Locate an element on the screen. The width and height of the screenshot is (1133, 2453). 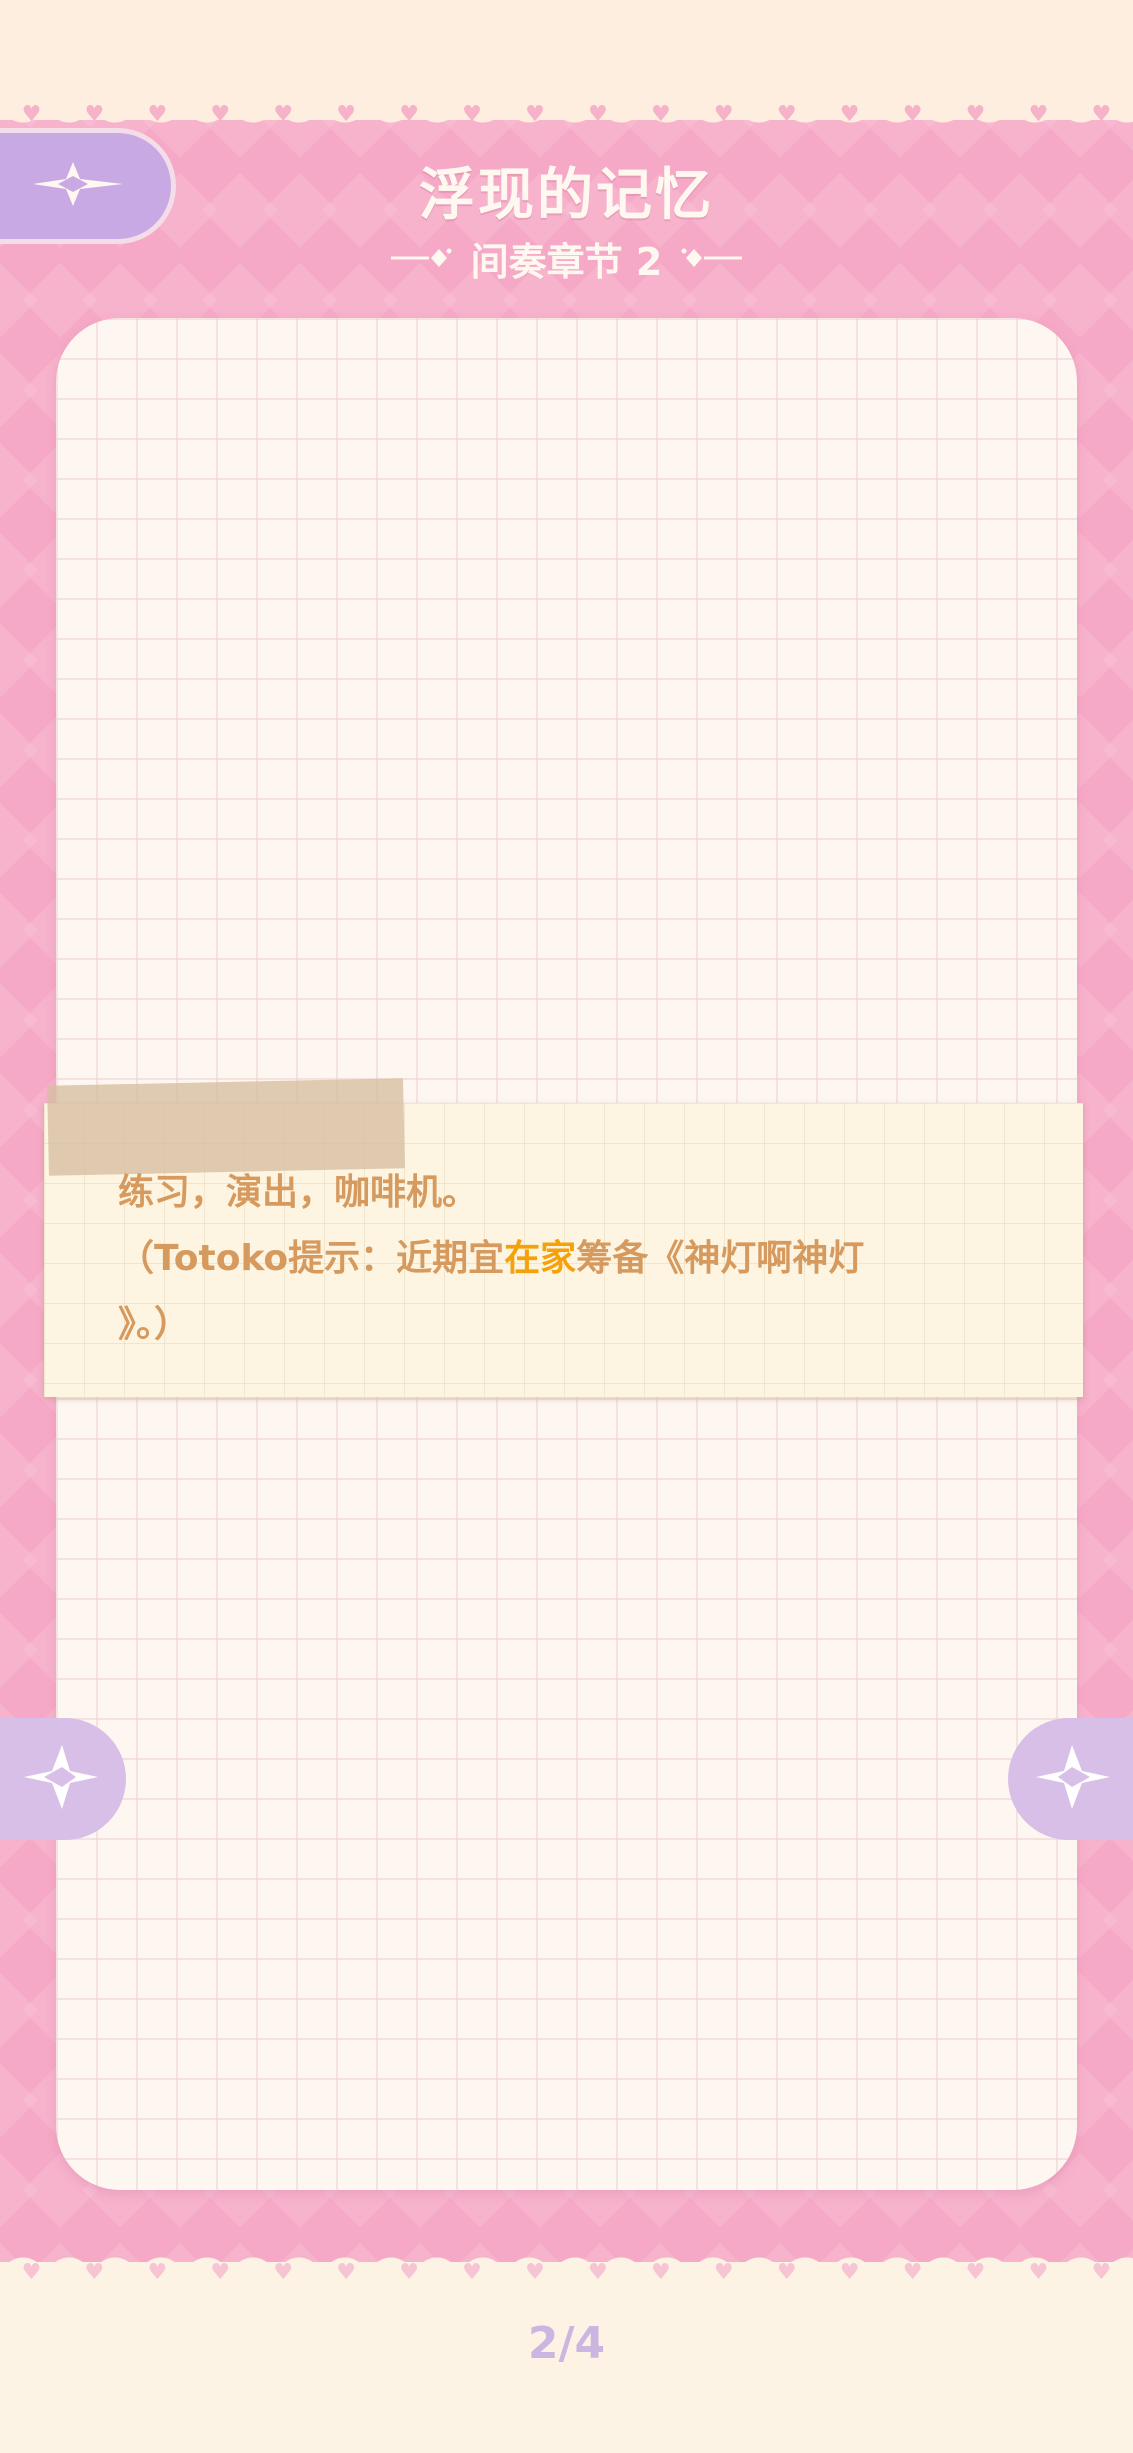
note-line-2: （Totoko提示：近期宜在家筹备《神灯啊神灯 is located at coordinates (583, 1259).